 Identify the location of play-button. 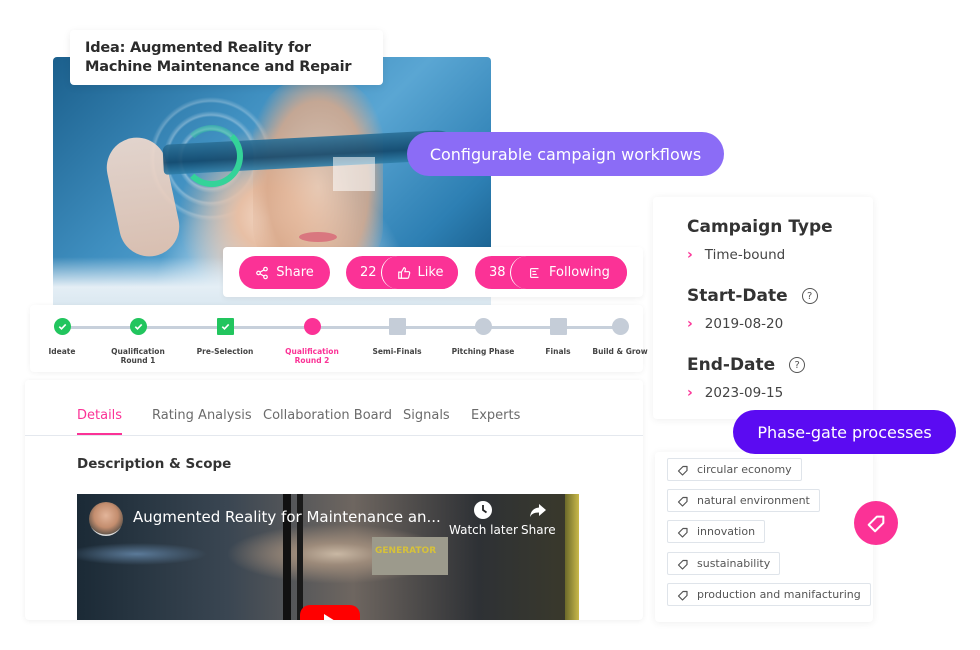
(330, 612).